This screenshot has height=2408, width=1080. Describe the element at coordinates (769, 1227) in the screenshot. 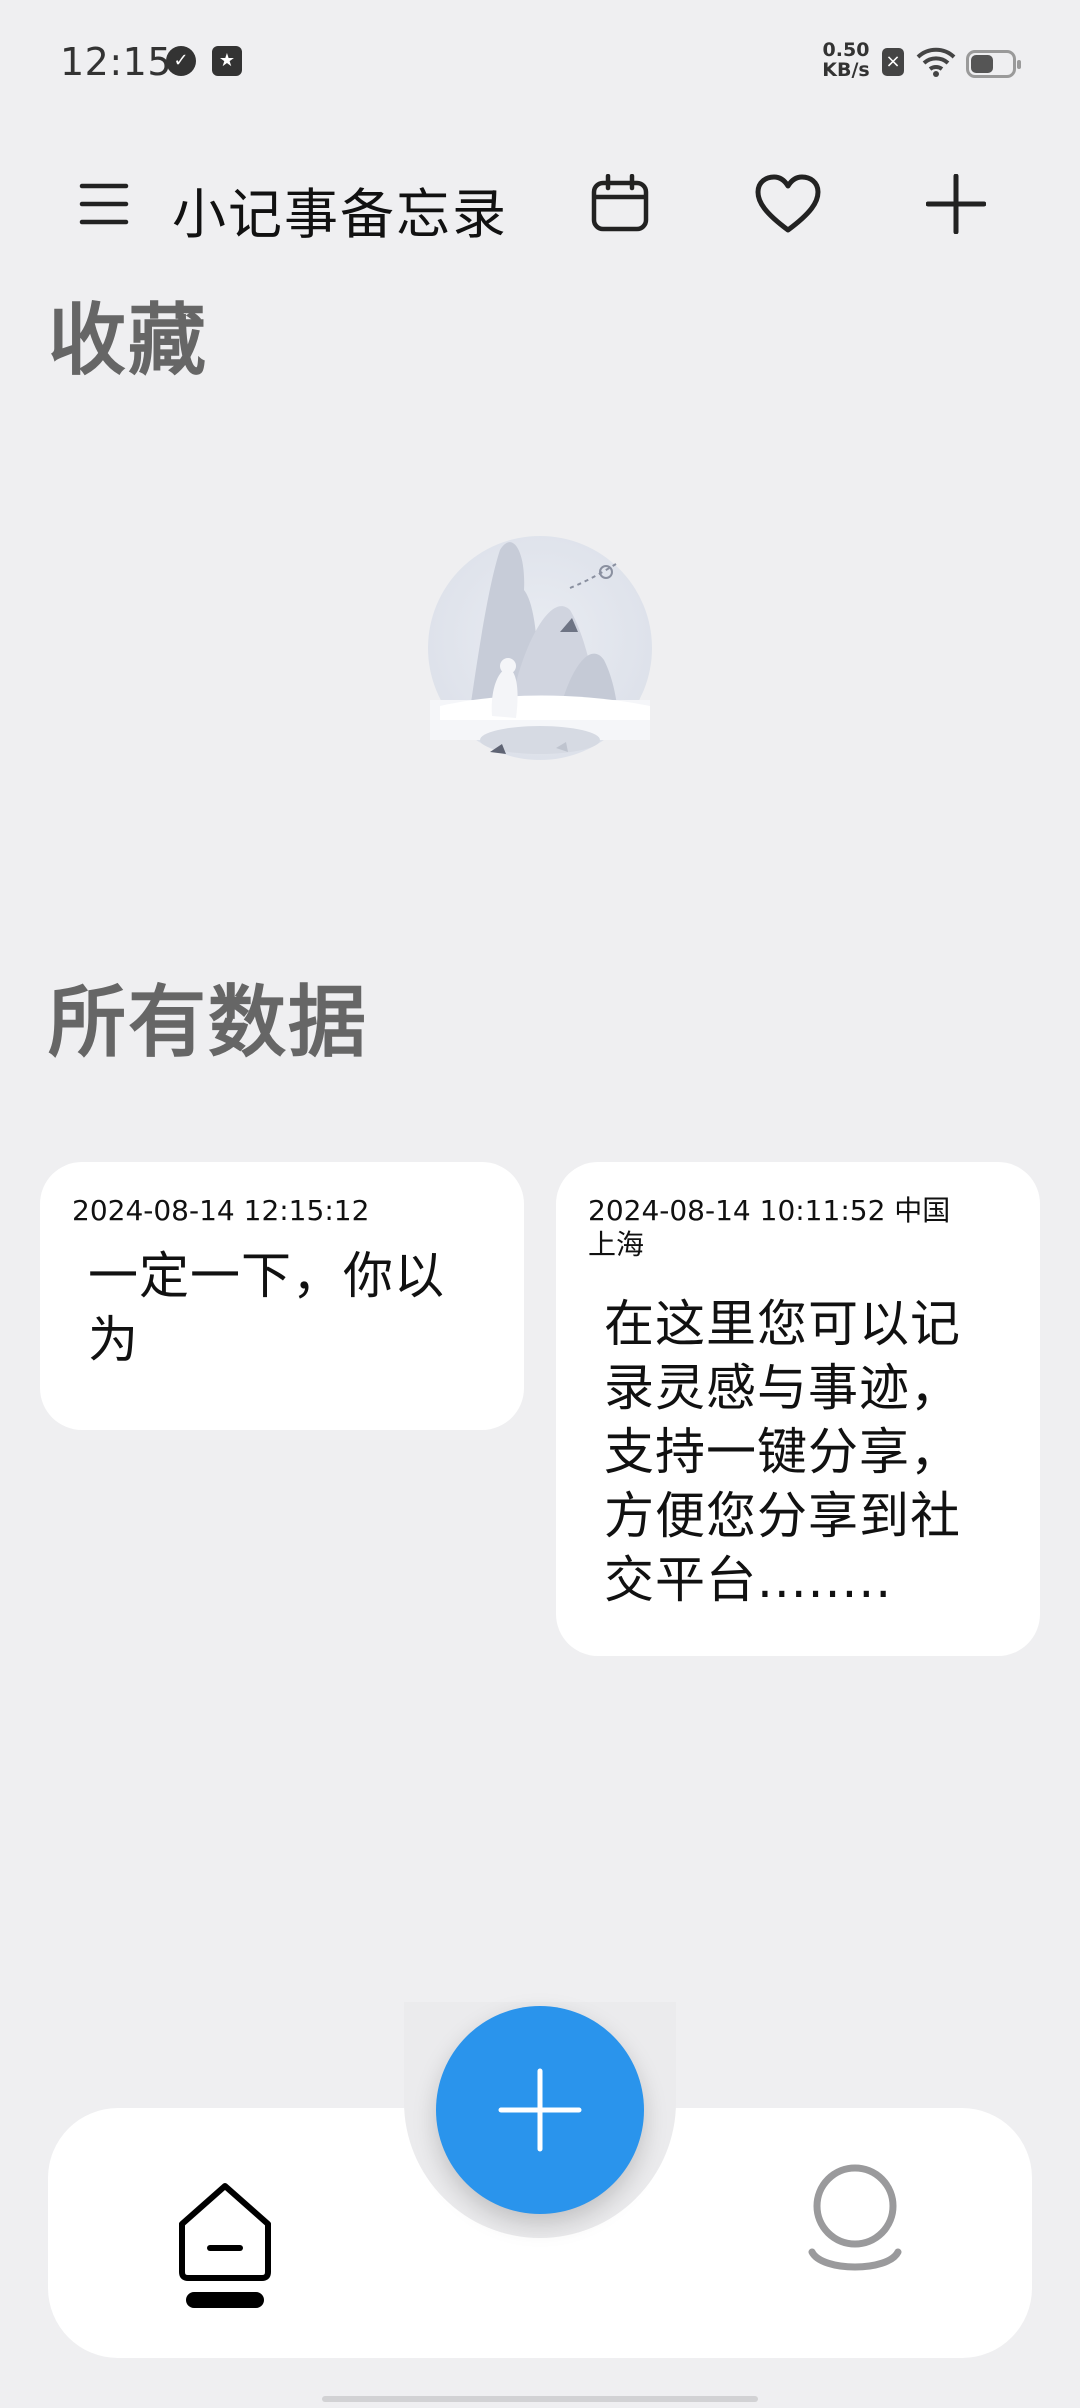

I see `note-timestamp-location: 2024-08-14 10:11:52 中国 上海` at that location.